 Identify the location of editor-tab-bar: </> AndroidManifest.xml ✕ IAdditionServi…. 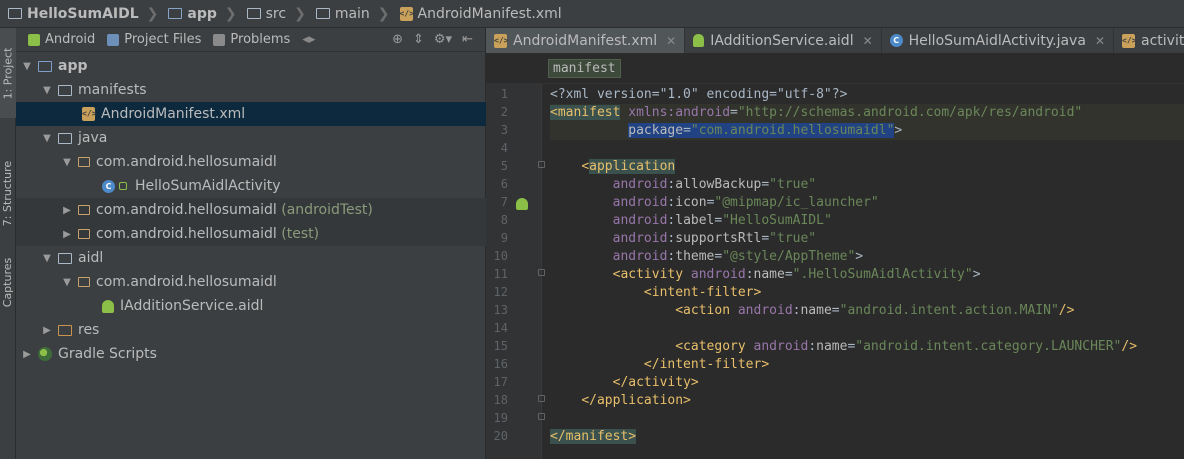
(835, 41).